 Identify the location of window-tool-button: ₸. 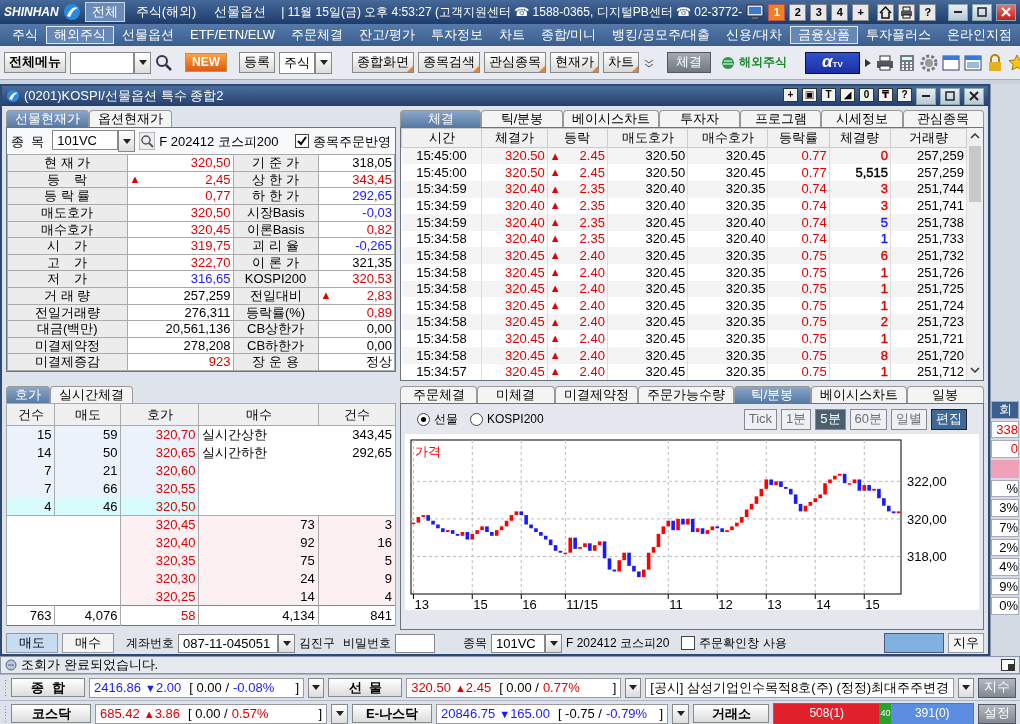
(885, 94).